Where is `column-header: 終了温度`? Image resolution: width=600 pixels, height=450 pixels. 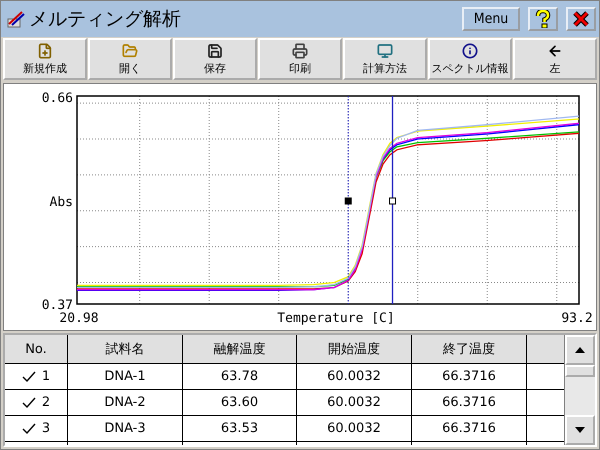 column-header: 終了温度 is located at coordinates (469, 349).